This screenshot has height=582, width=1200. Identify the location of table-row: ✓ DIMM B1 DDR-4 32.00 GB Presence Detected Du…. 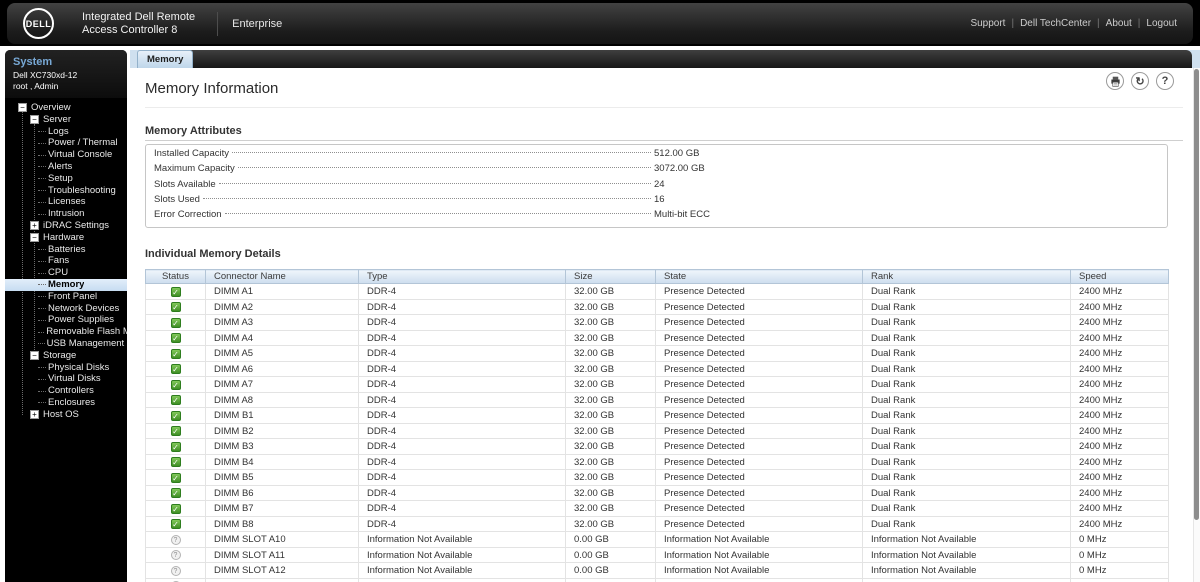
(657, 415).